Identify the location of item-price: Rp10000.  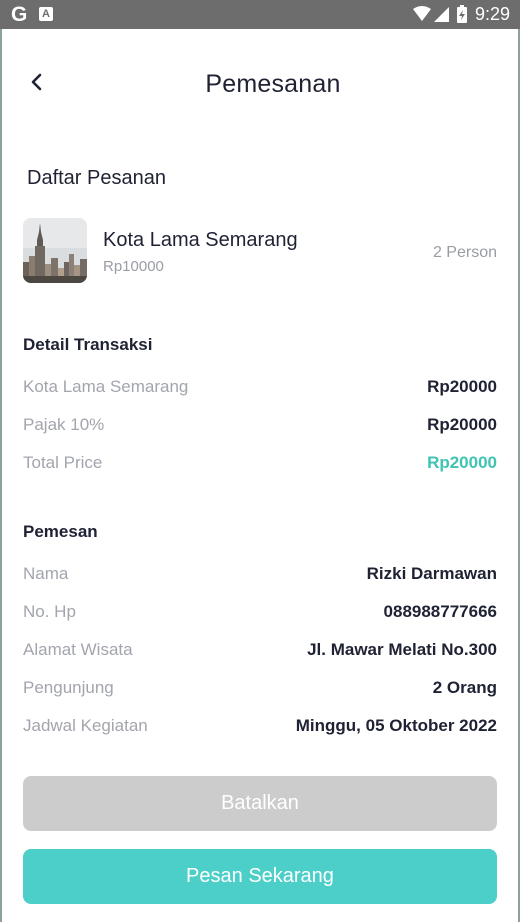
(133, 266).